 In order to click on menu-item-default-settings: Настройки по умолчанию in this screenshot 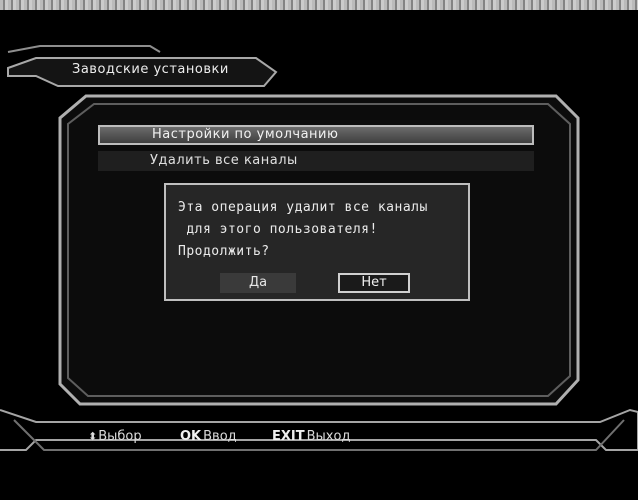, I will do `click(316, 135)`.